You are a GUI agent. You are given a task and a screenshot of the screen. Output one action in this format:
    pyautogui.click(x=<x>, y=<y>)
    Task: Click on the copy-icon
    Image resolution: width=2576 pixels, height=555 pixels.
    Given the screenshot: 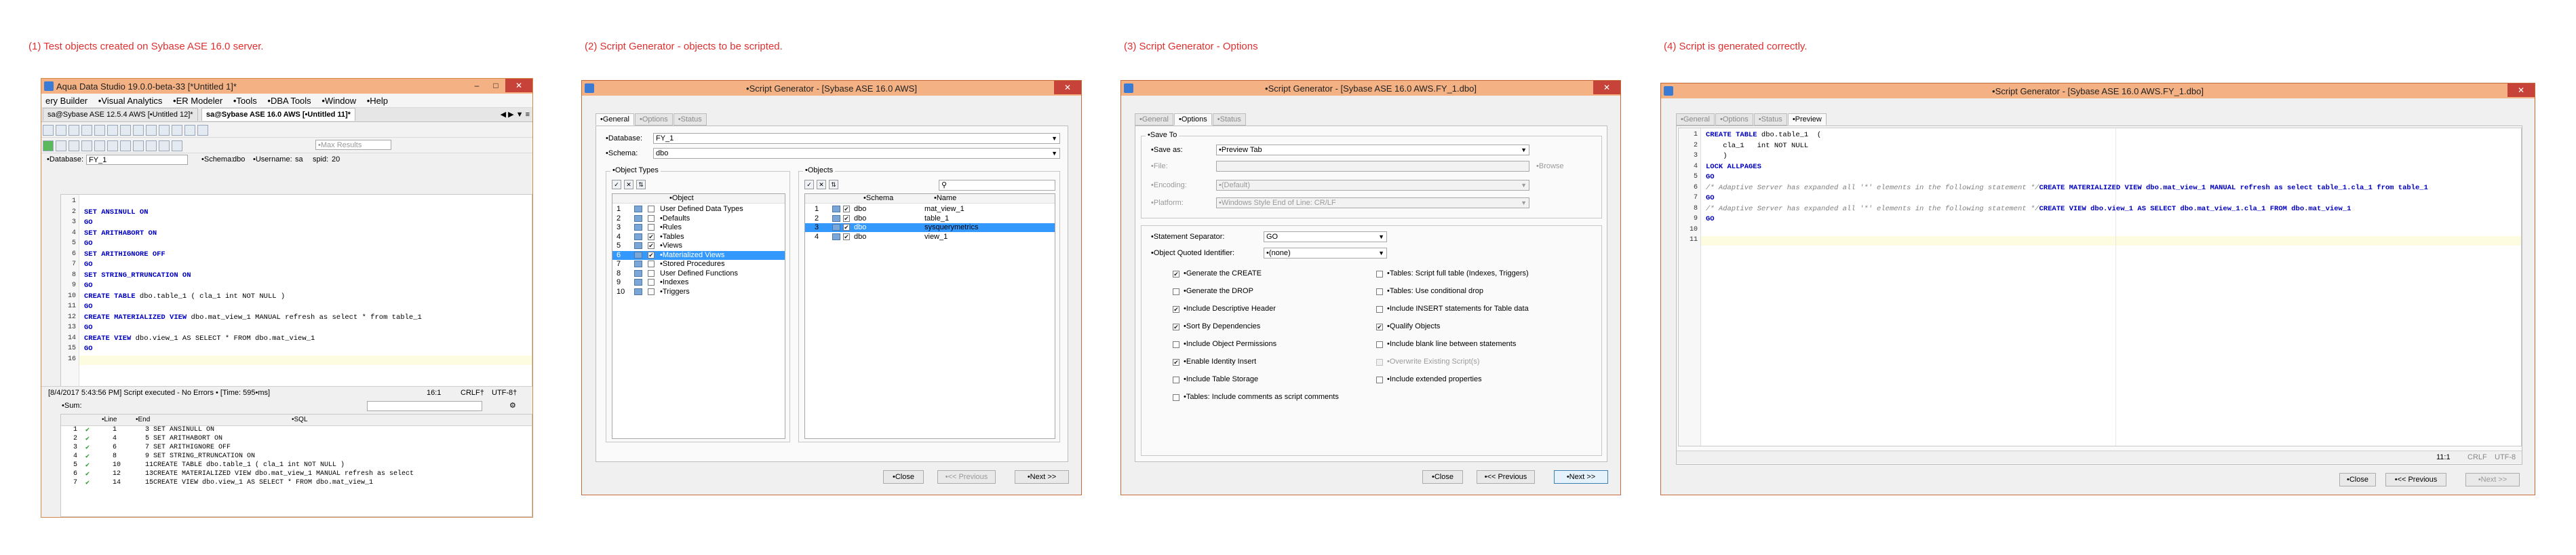 What is the action you would take?
    pyautogui.click(x=112, y=130)
    